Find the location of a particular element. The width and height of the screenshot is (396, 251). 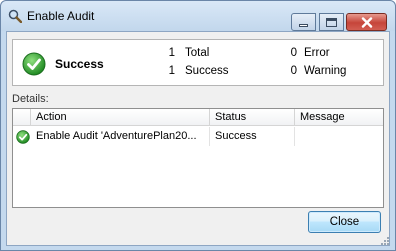

error-label: Error is located at coordinates (317, 53).